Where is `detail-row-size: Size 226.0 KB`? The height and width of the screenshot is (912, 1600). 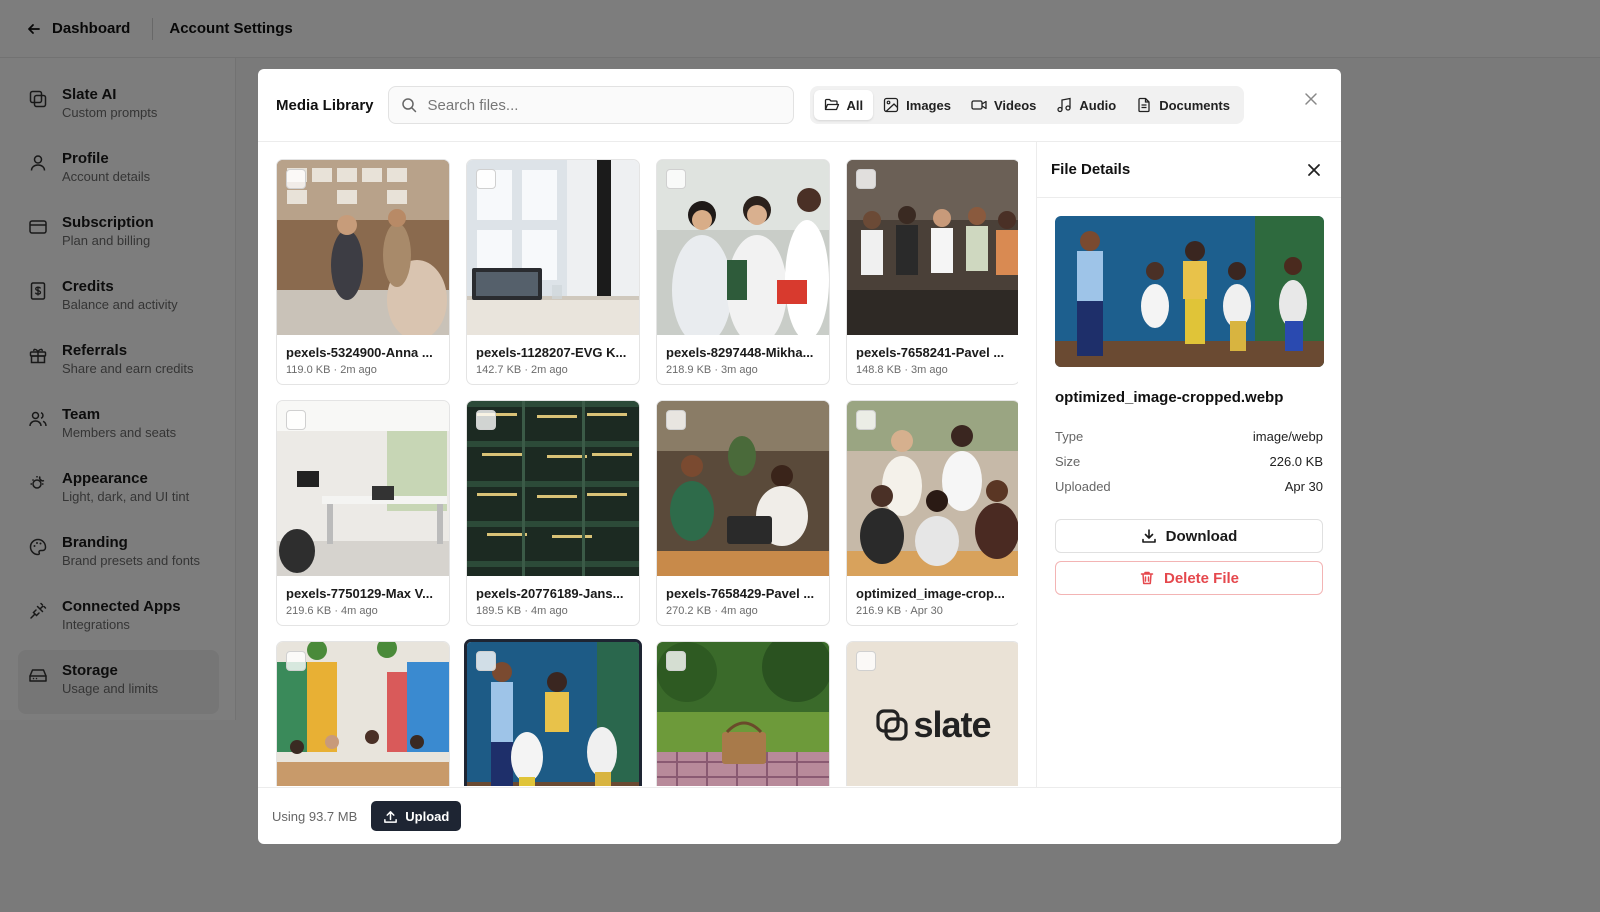
detail-row-size: Size 226.0 KB is located at coordinates (1189, 461).